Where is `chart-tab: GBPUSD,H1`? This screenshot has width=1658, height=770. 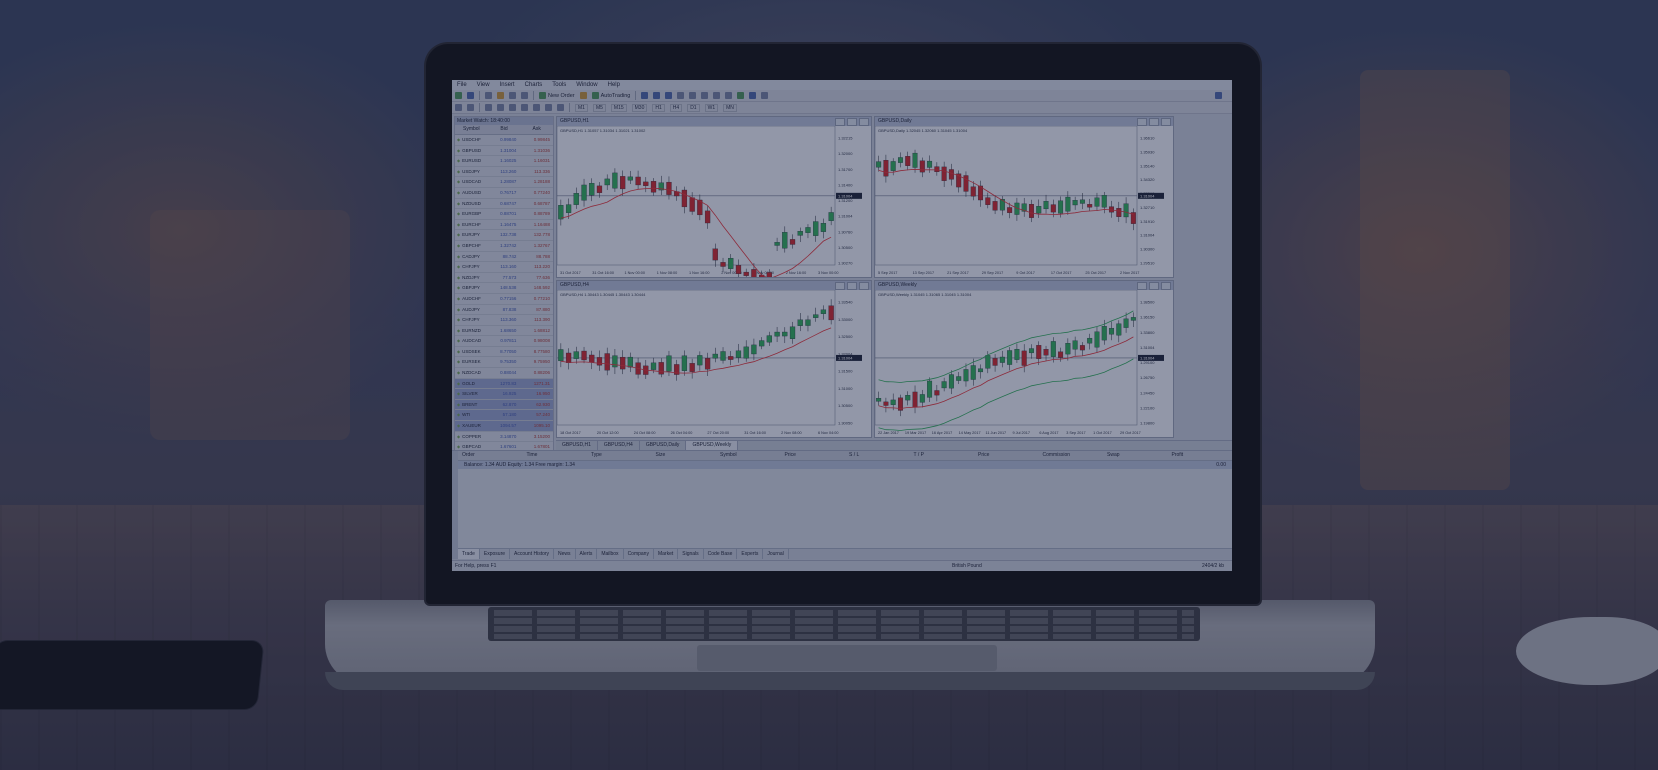
chart-tab: GBPUSD,H1 is located at coordinates (577, 445).